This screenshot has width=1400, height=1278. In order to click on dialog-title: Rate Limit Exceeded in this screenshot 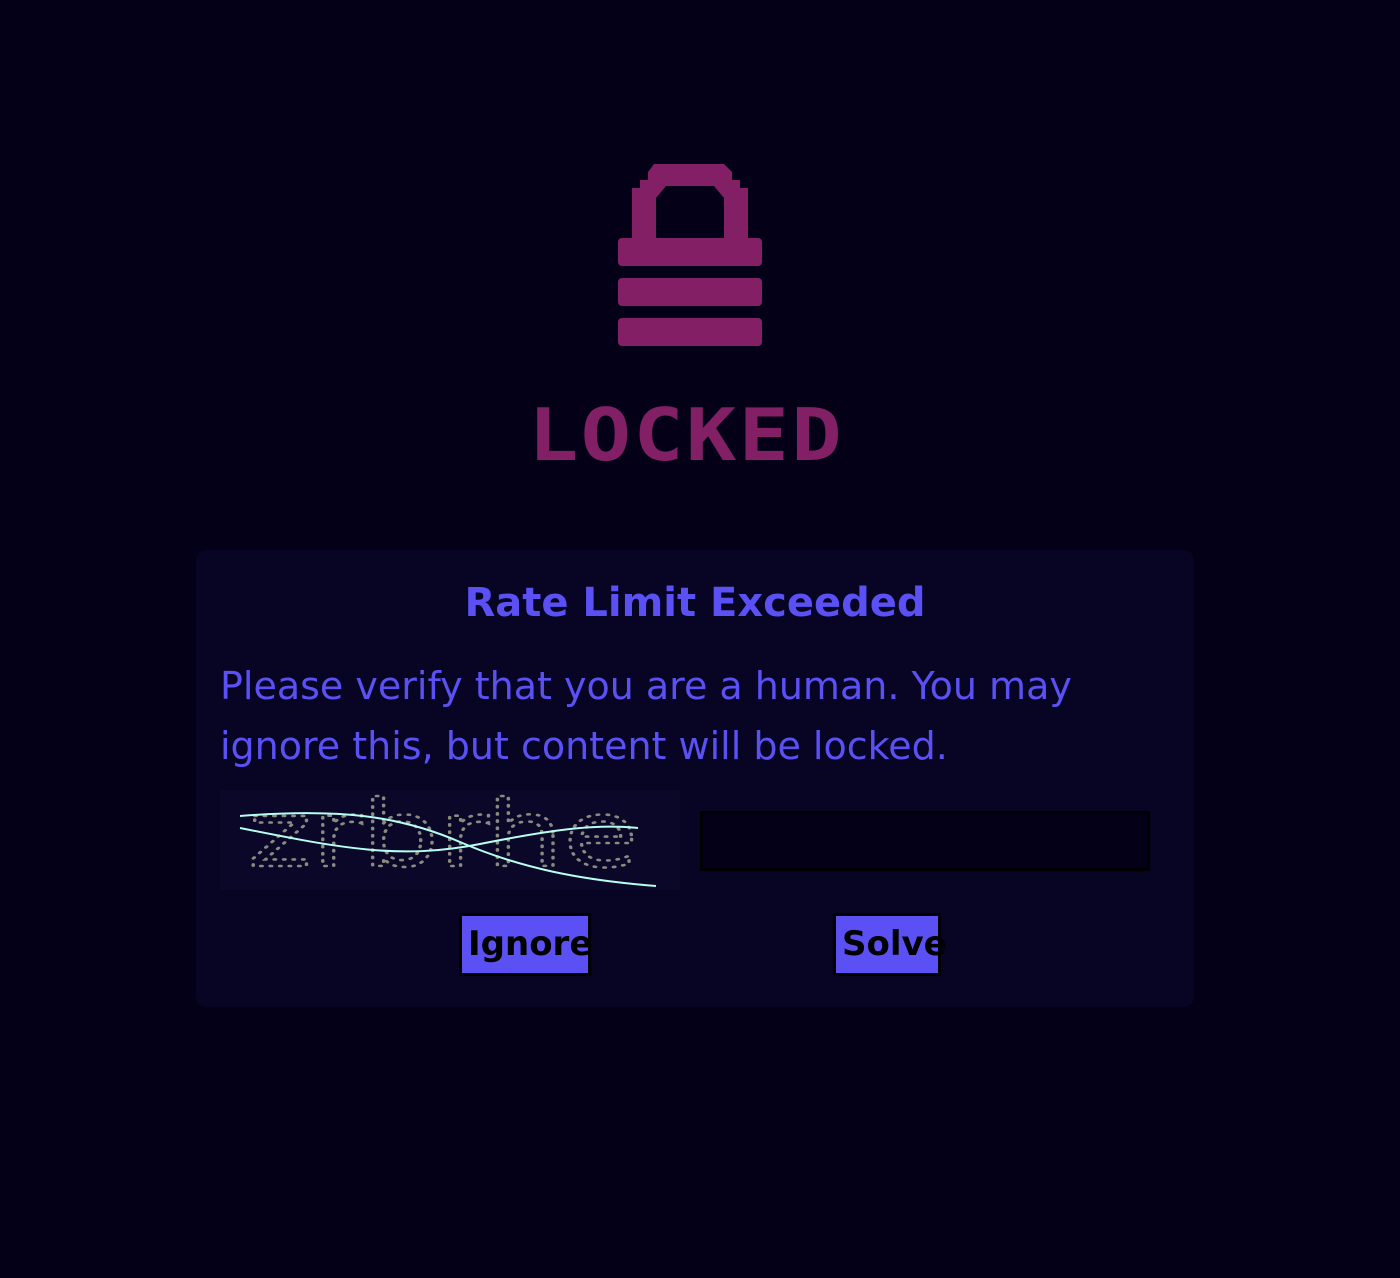, I will do `click(695, 603)`.